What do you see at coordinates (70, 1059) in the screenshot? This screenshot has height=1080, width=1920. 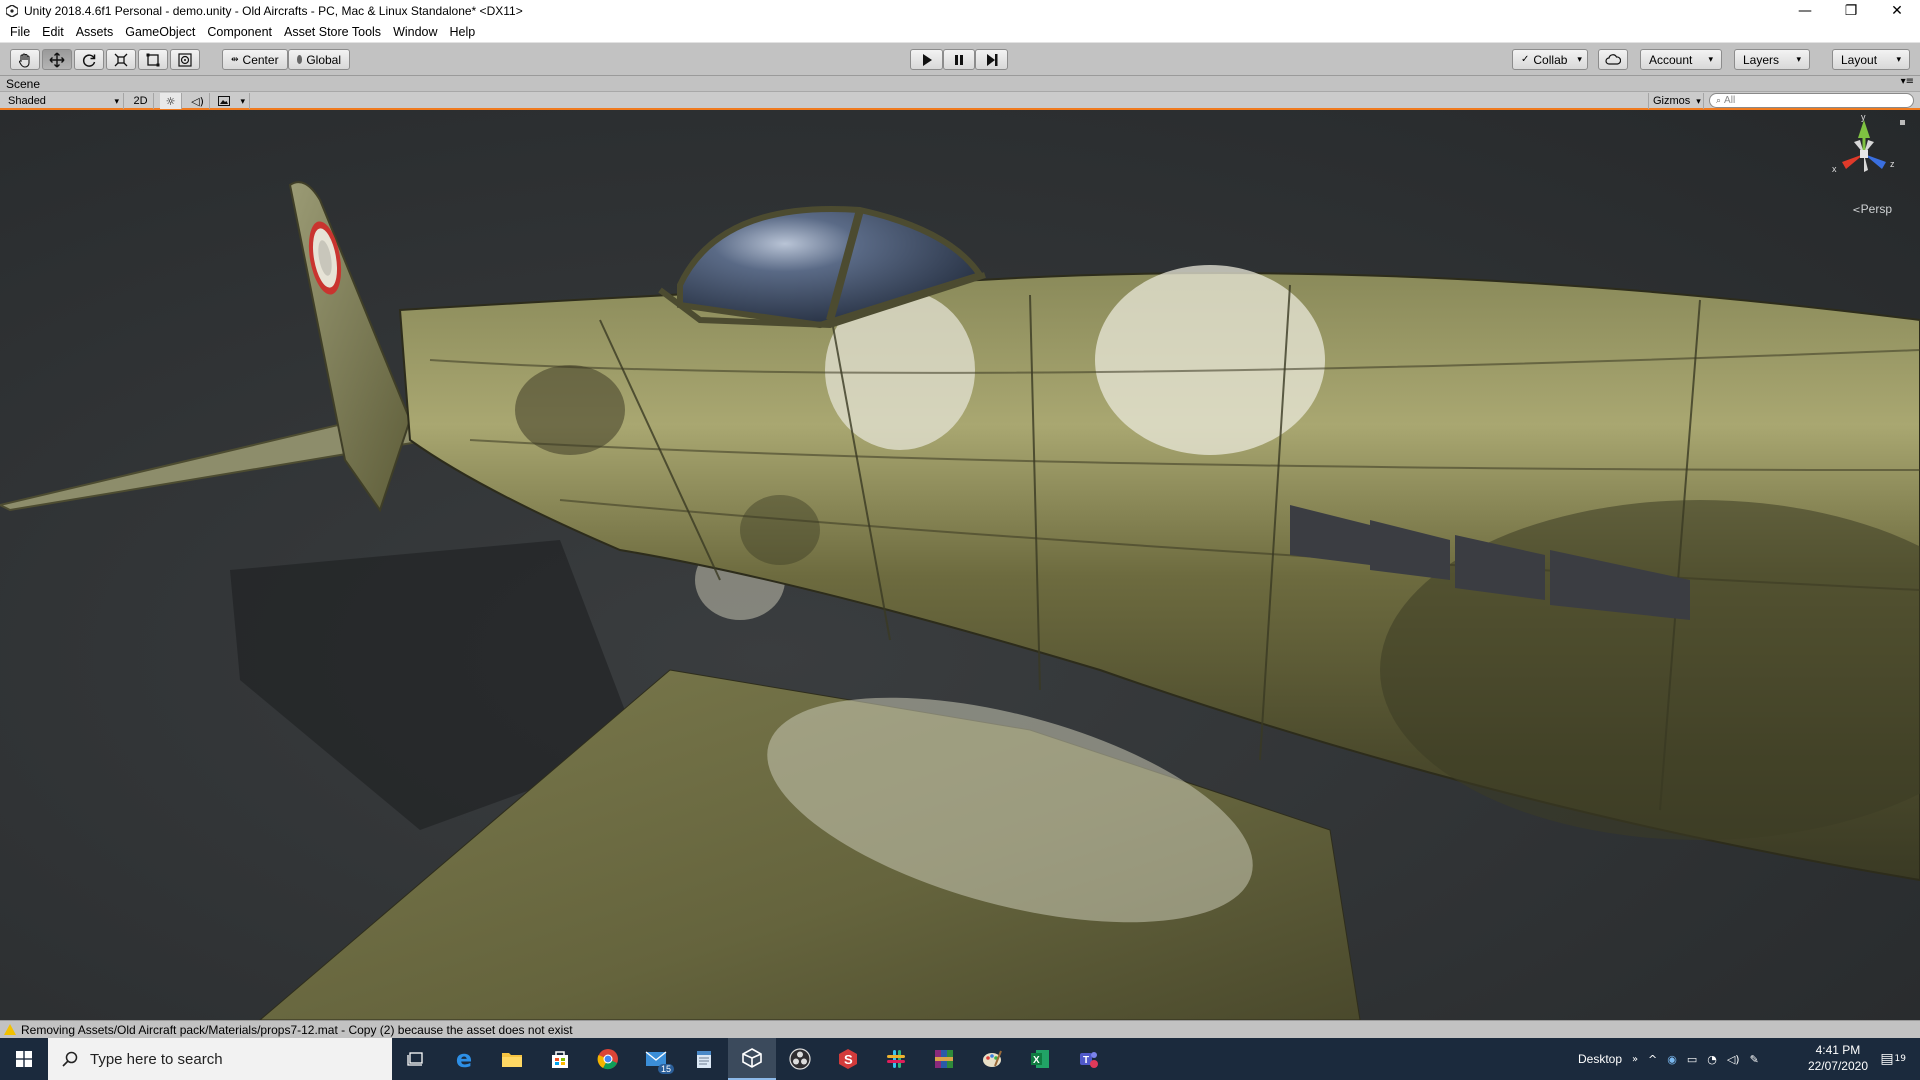 I see `search-icon` at bounding box center [70, 1059].